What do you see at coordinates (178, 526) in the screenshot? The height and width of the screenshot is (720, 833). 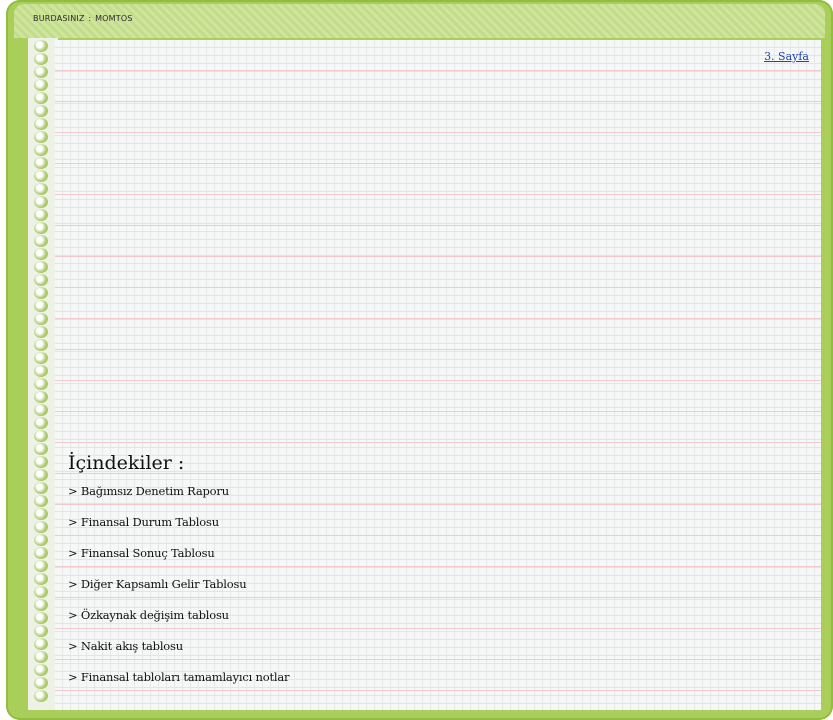 I see `toc-item-financial-position: > Finansal Durum Tablosu` at bounding box center [178, 526].